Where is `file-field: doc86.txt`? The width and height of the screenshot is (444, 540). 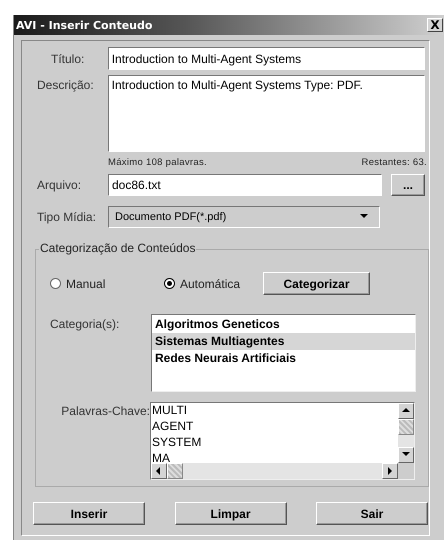
file-field: doc86.txt is located at coordinates (245, 185).